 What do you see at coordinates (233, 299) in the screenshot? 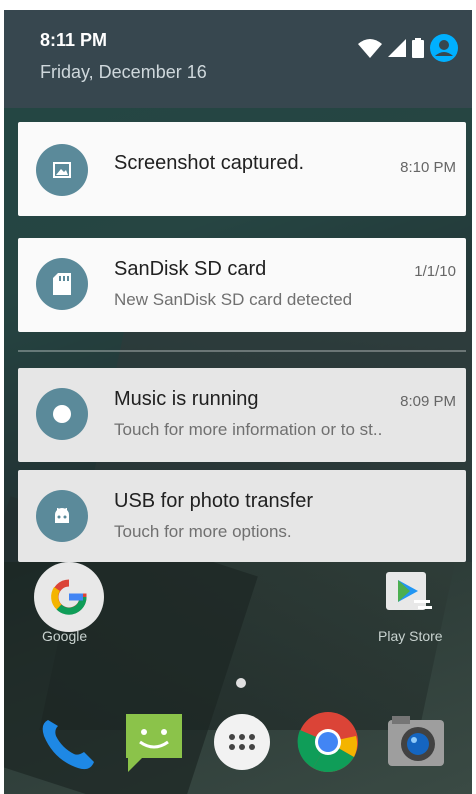
I see `notification-subtitle: New SanDisk SD card detected` at bounding box center [233, 299].